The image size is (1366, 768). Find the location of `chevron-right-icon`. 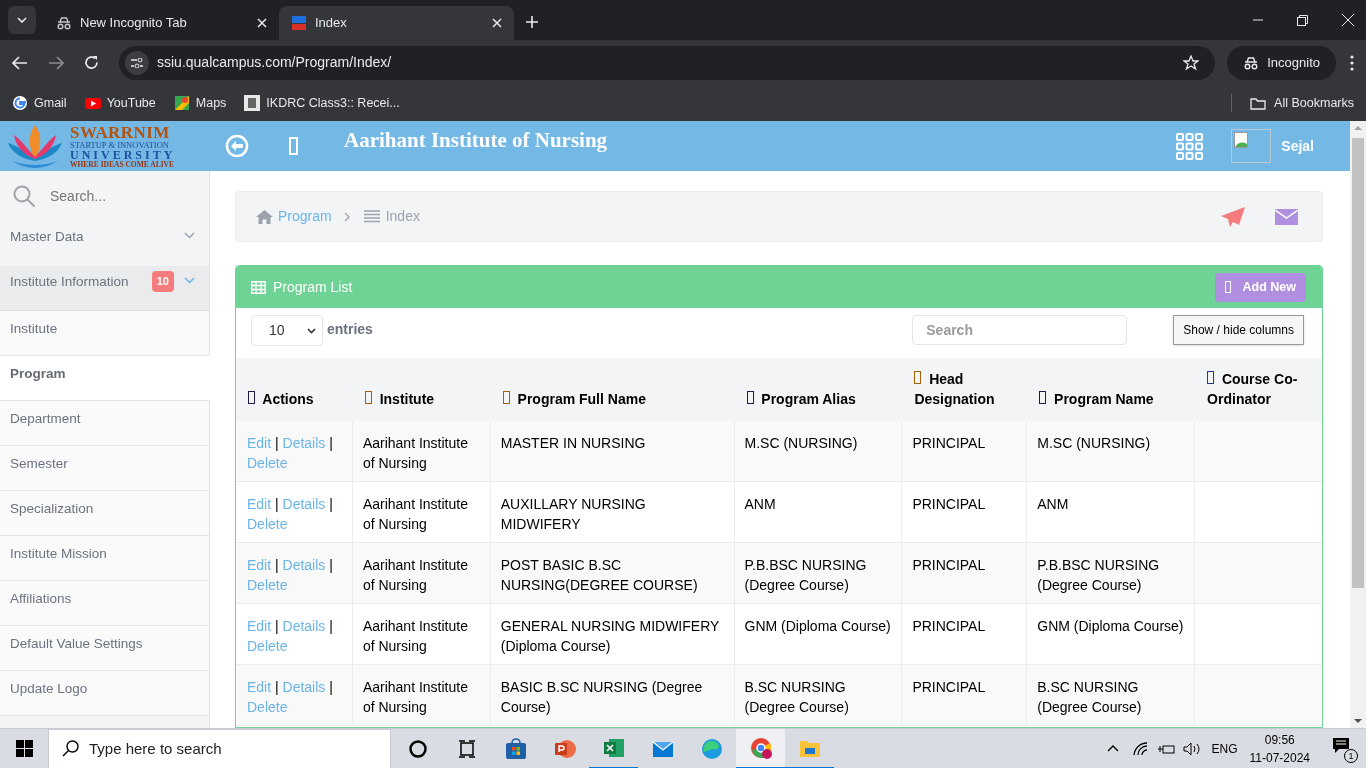

chevron-right-icon is located at coordinates (346, 216).